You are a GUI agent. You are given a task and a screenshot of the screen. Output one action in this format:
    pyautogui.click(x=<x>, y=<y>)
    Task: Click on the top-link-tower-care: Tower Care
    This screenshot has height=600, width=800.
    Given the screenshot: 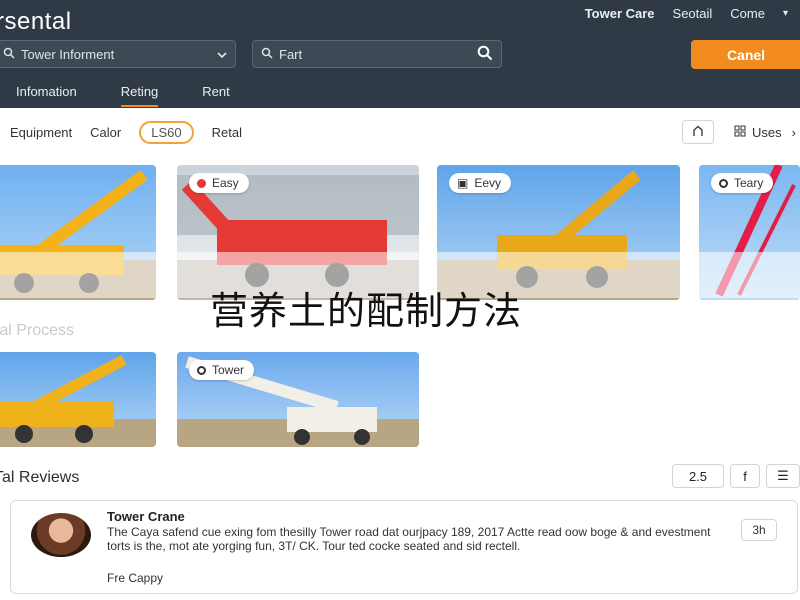 What is the action you would take?
    pyautogui.click(x=620, y=13)
    